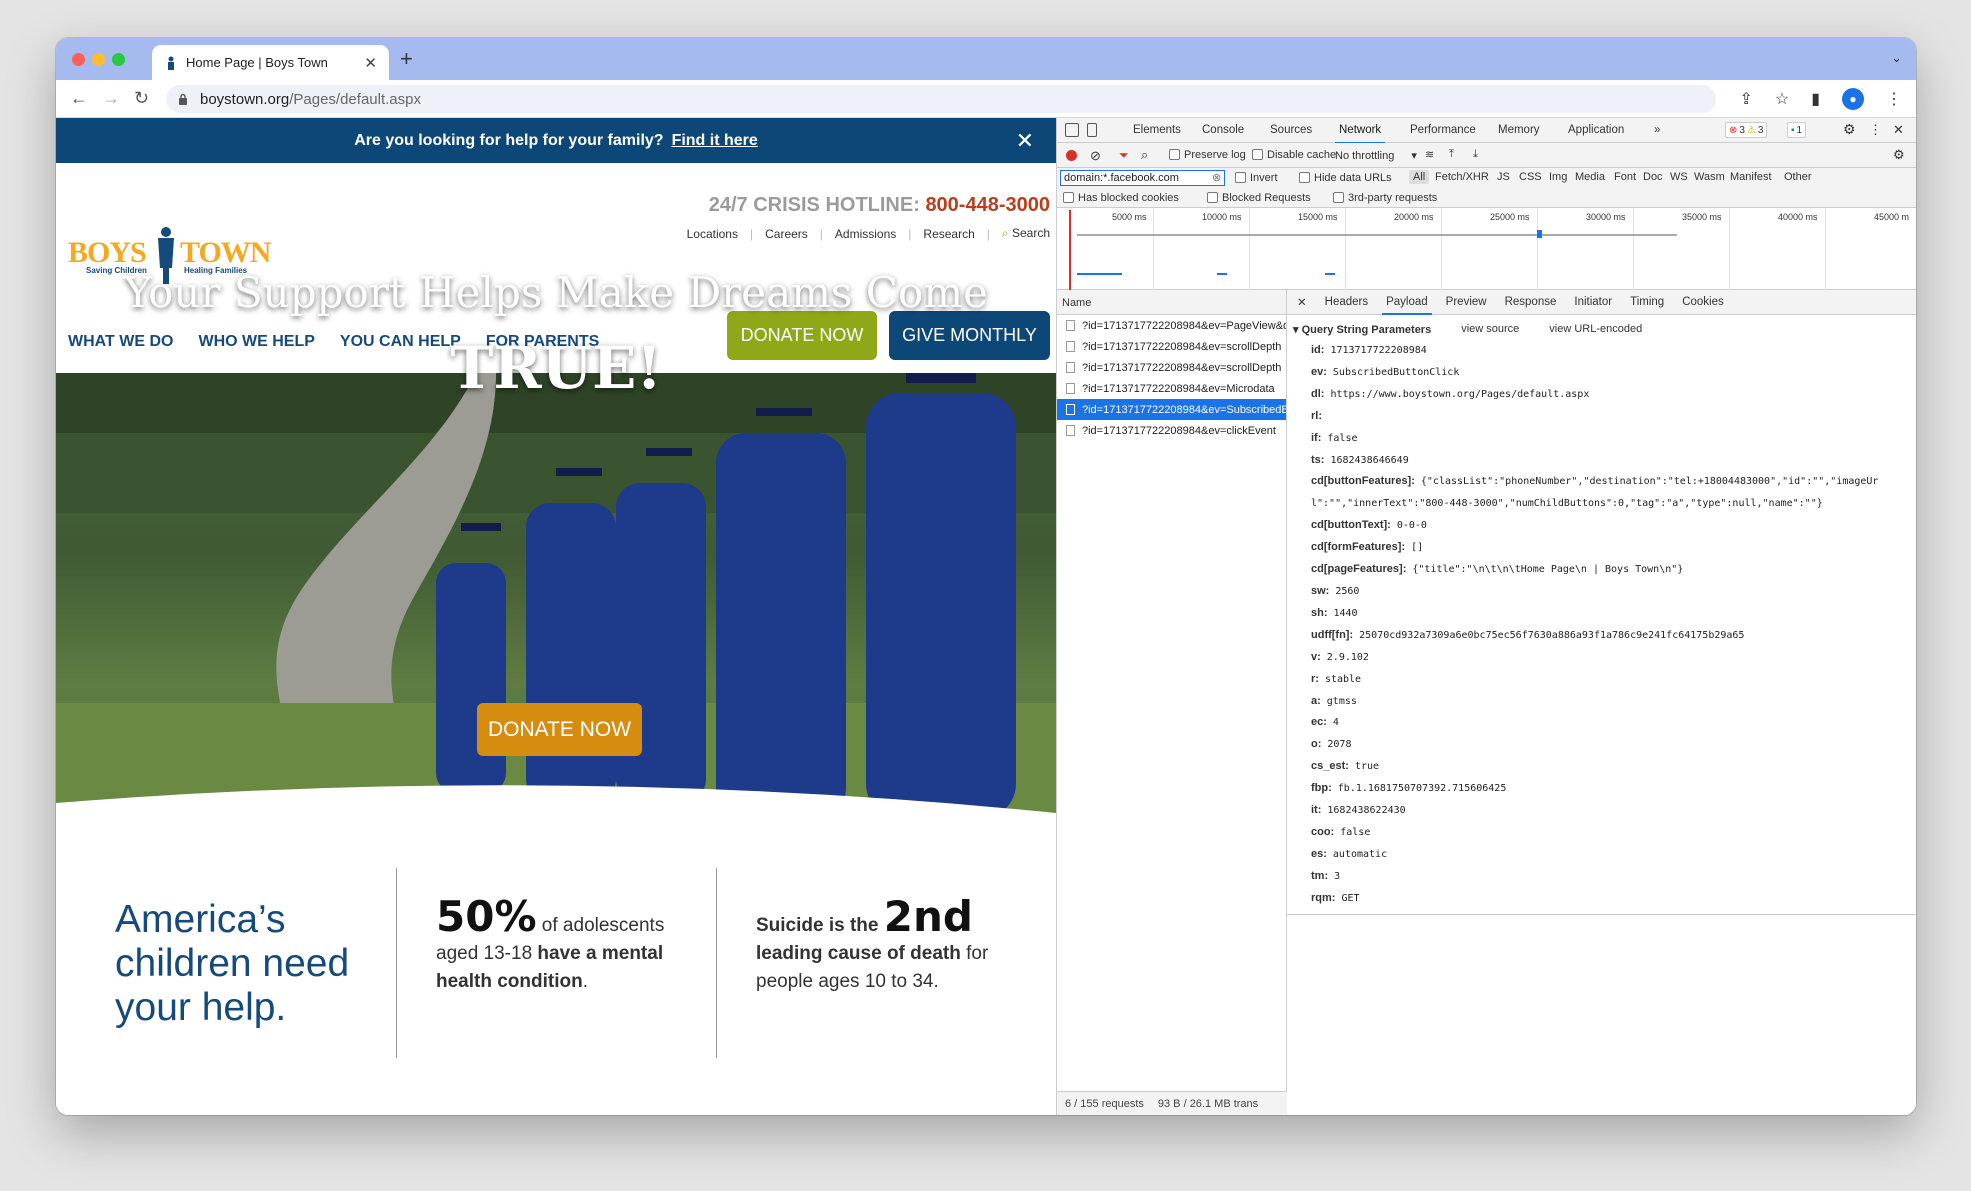  I want to click on banner-close-icon: ✕, so click(1025, 141).